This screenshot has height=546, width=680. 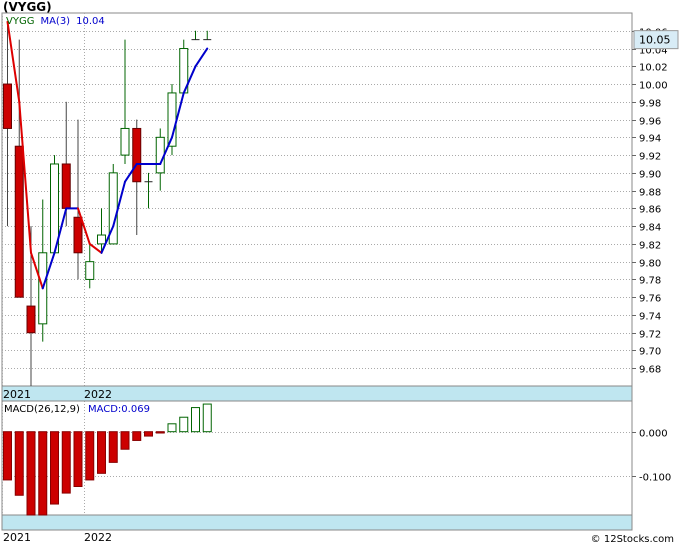 What do you see at coordinates (653, 86) in the screenshot?
I see `price-y-tick-label: 10.00` at bounding box center [653, 86].